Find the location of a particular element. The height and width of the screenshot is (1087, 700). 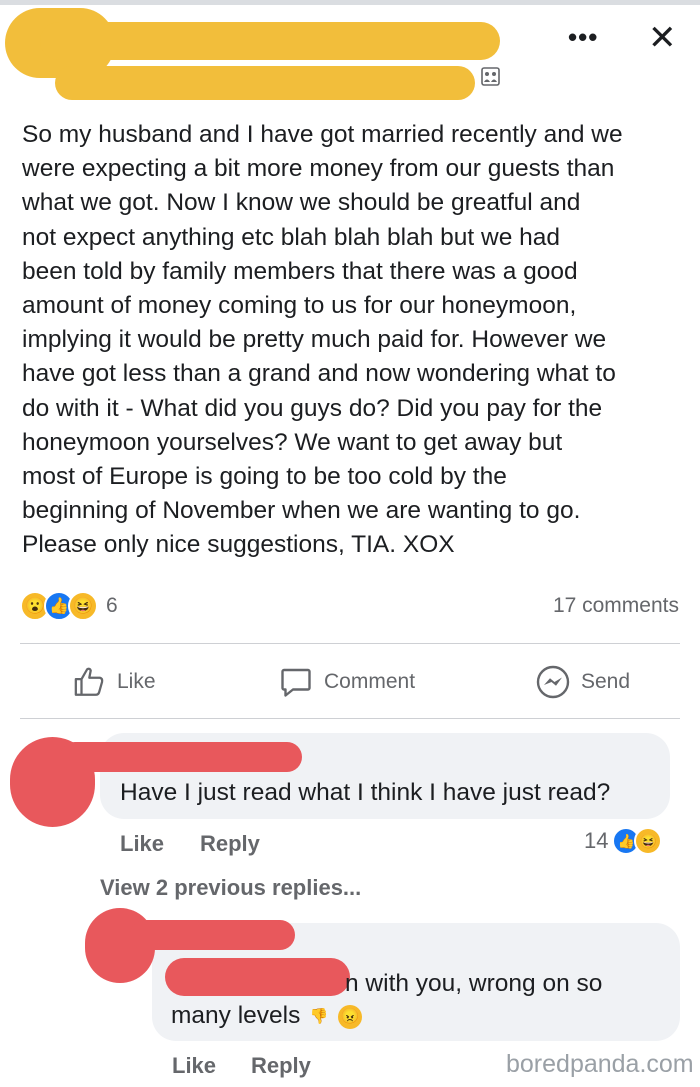

messenger-icon is located at coordinates (553, 682).